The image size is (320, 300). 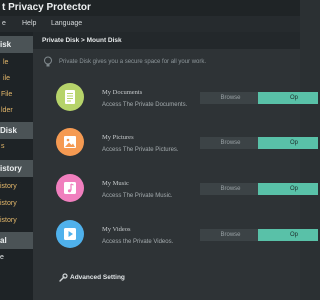 What do you see at coordinates (150, 24) in the screenshot?
I see `menu-bar: e Help Language` at bounding box center [150, 24].